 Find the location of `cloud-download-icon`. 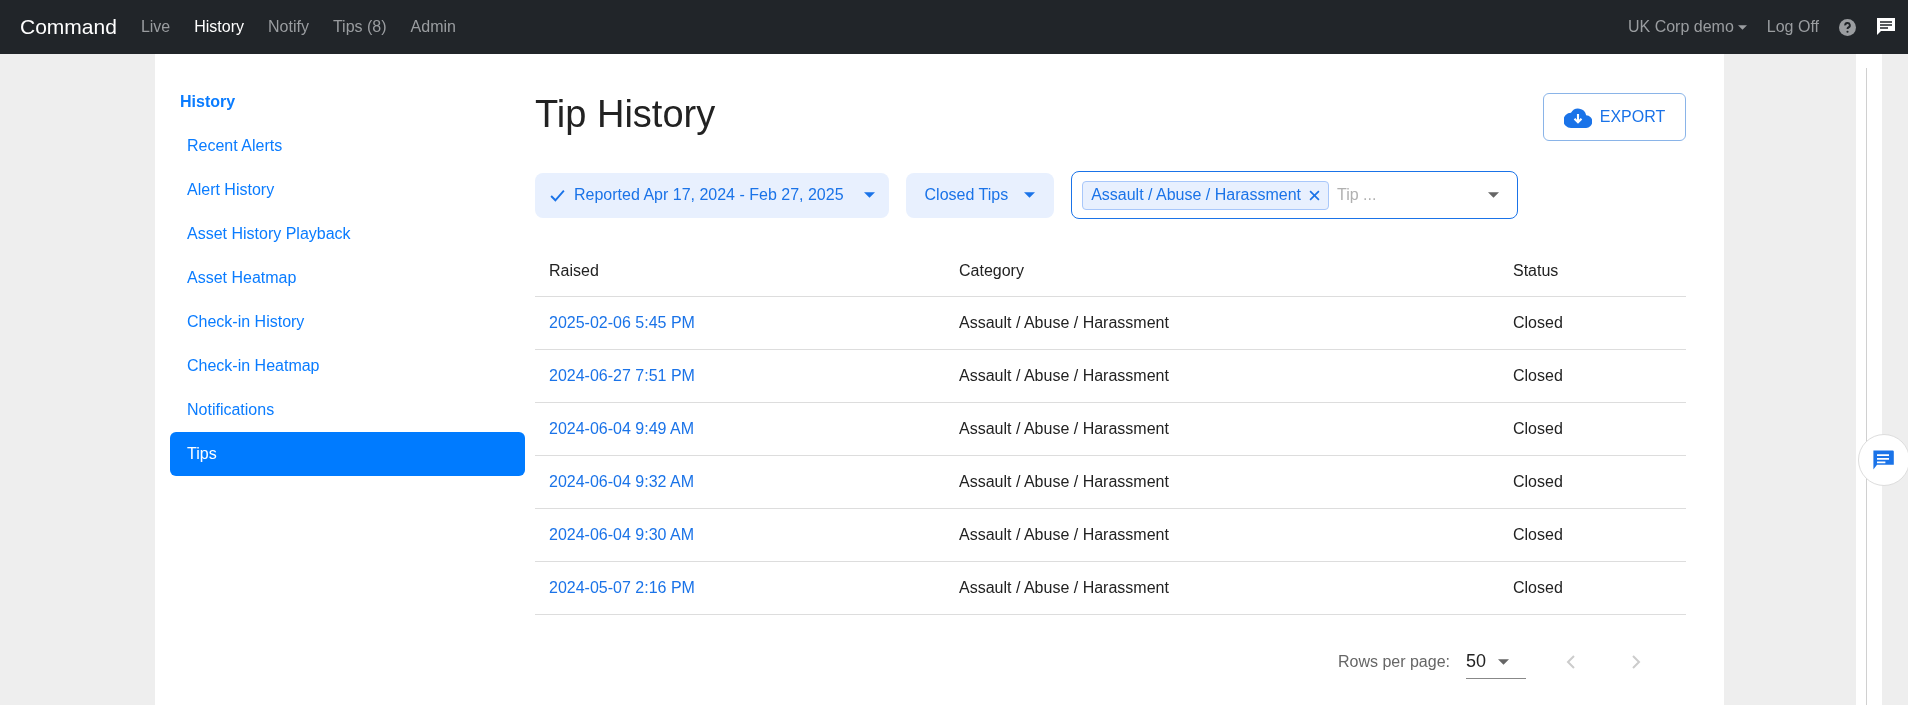

cloud-download-icon is located at coordinates (1577, 117).